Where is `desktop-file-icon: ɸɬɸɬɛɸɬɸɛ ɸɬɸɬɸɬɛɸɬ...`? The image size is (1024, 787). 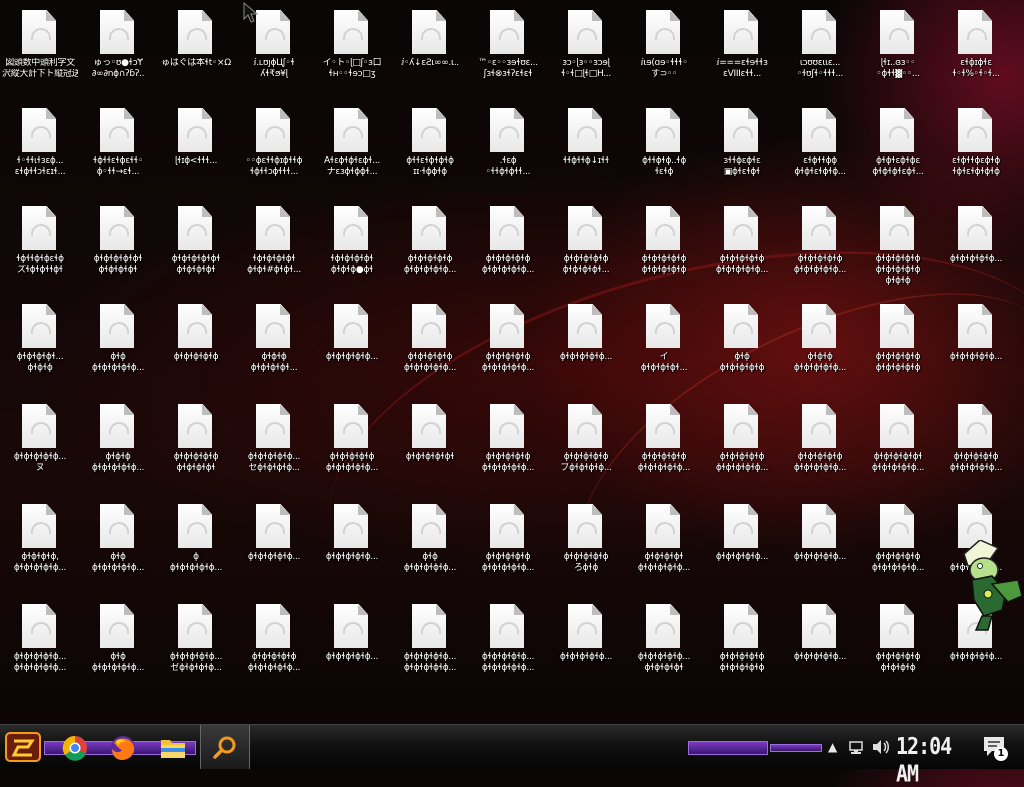 desktop-file-icon: ɸɬɸɬɛɸɬɸɛ ɸɬɸɬɸɬɛɸɬ... is located at coordinates (898, 146).